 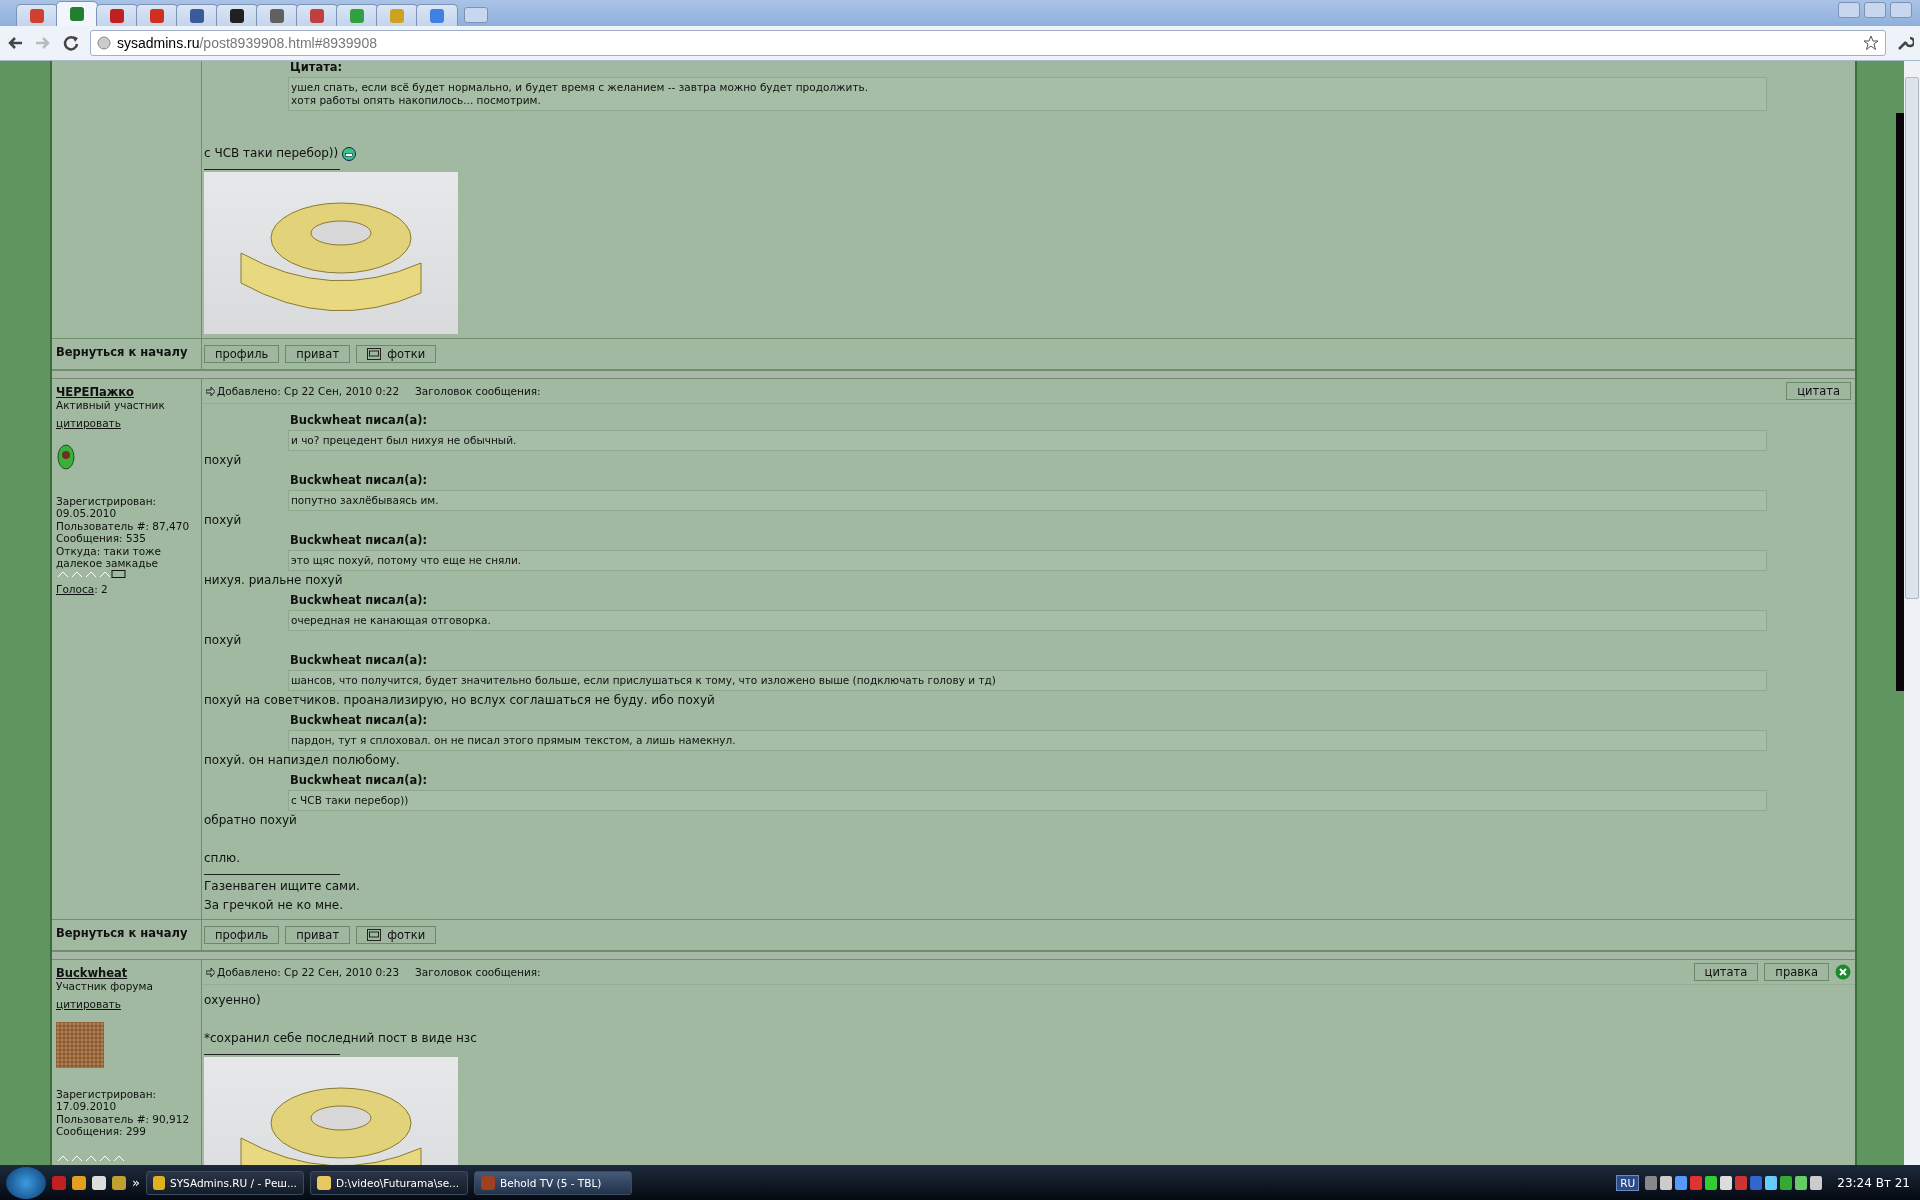 I want to click on user-rank: Участник форума, so click(x=105, y=986).